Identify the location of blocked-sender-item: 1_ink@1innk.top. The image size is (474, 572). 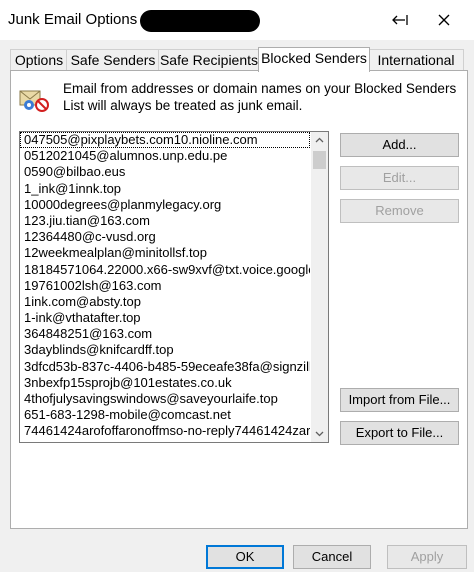
(165, 189).